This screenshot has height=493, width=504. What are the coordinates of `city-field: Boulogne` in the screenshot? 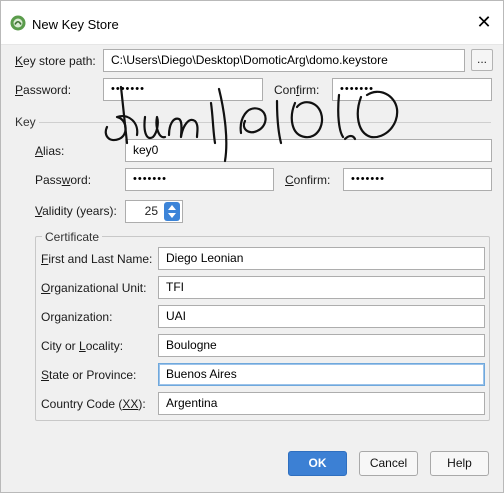 It's located at (321, 345).